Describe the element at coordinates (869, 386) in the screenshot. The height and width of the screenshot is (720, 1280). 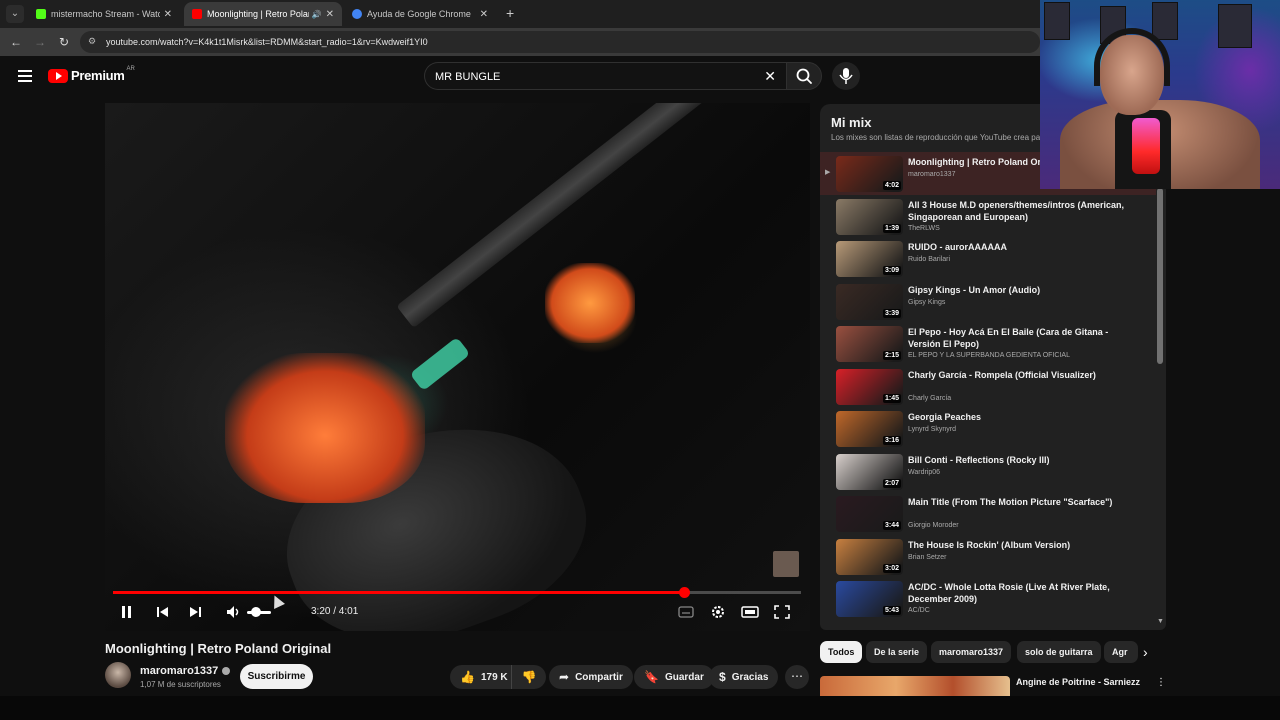
I see `playlist-thumbnail: 1:45` at that location.